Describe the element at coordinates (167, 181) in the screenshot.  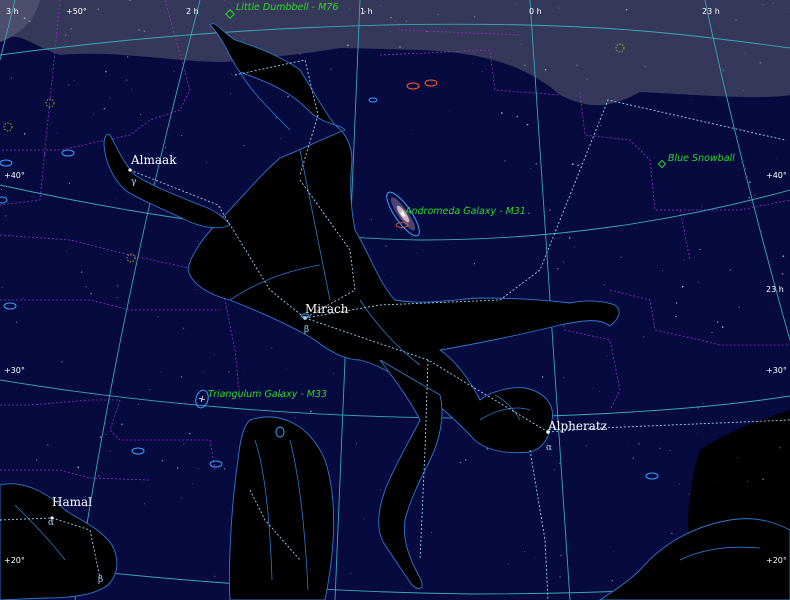
I see `andromeda-arm` at that location.